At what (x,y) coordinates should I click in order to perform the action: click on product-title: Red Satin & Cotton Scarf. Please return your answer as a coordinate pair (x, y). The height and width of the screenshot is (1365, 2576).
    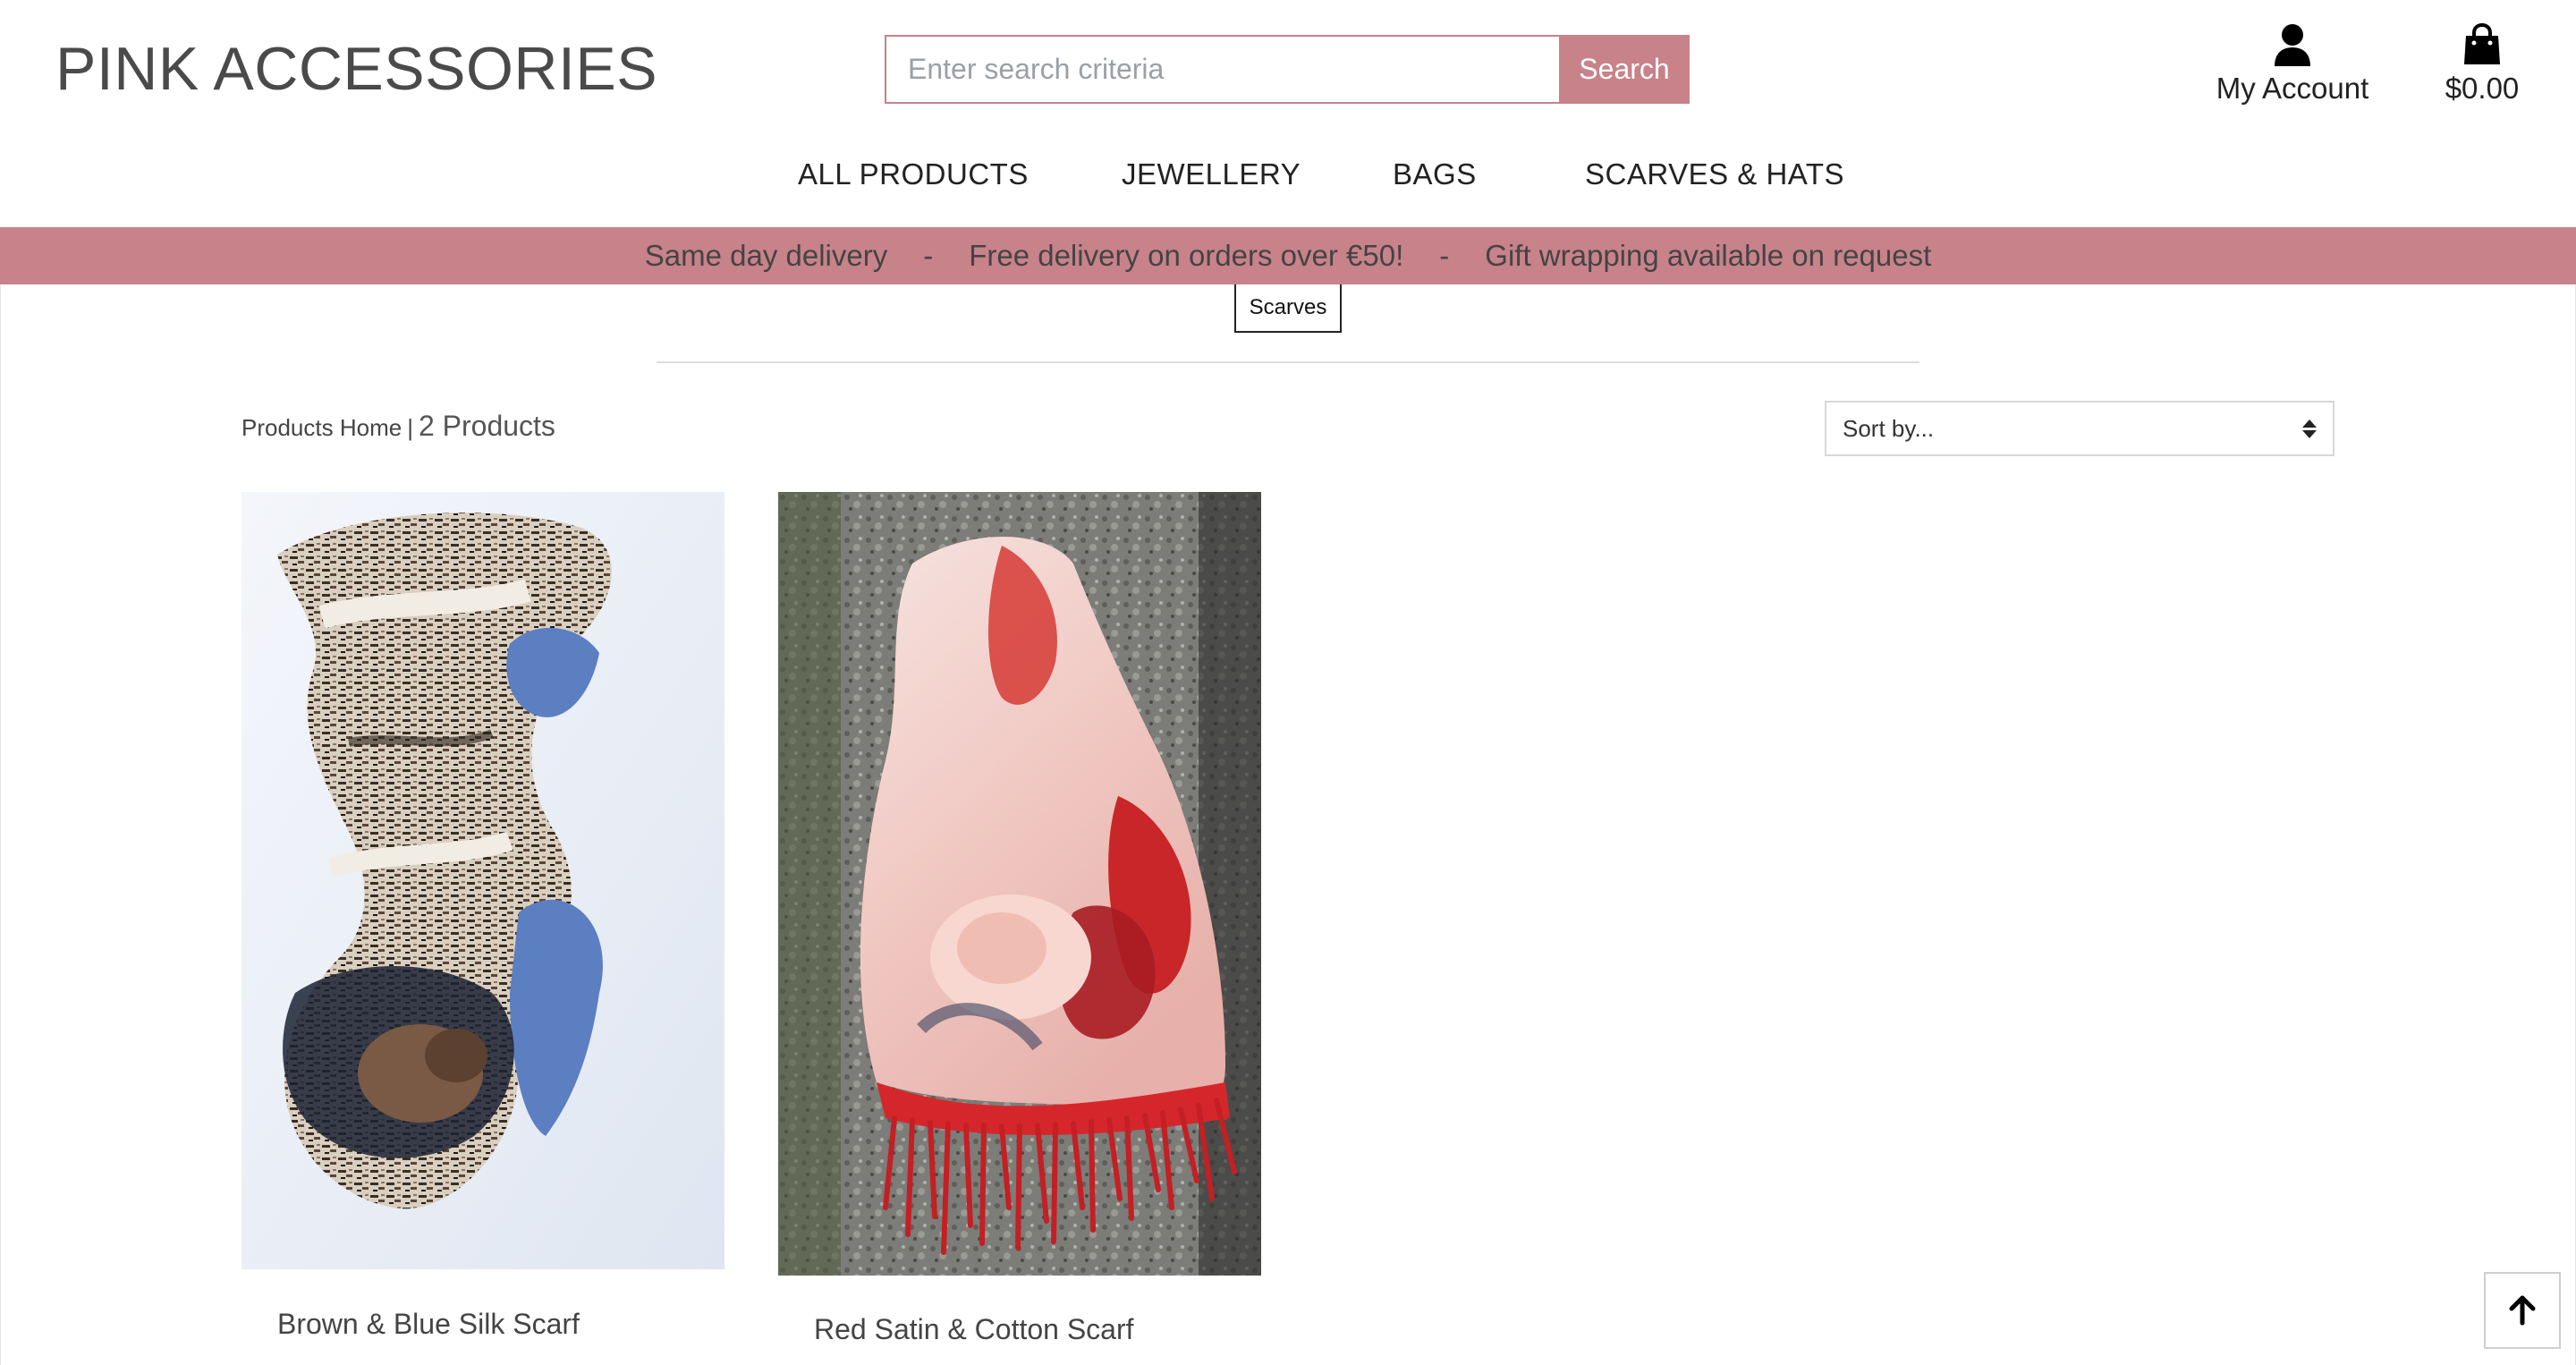
    Looking at the image, I should click on (974, 1329).